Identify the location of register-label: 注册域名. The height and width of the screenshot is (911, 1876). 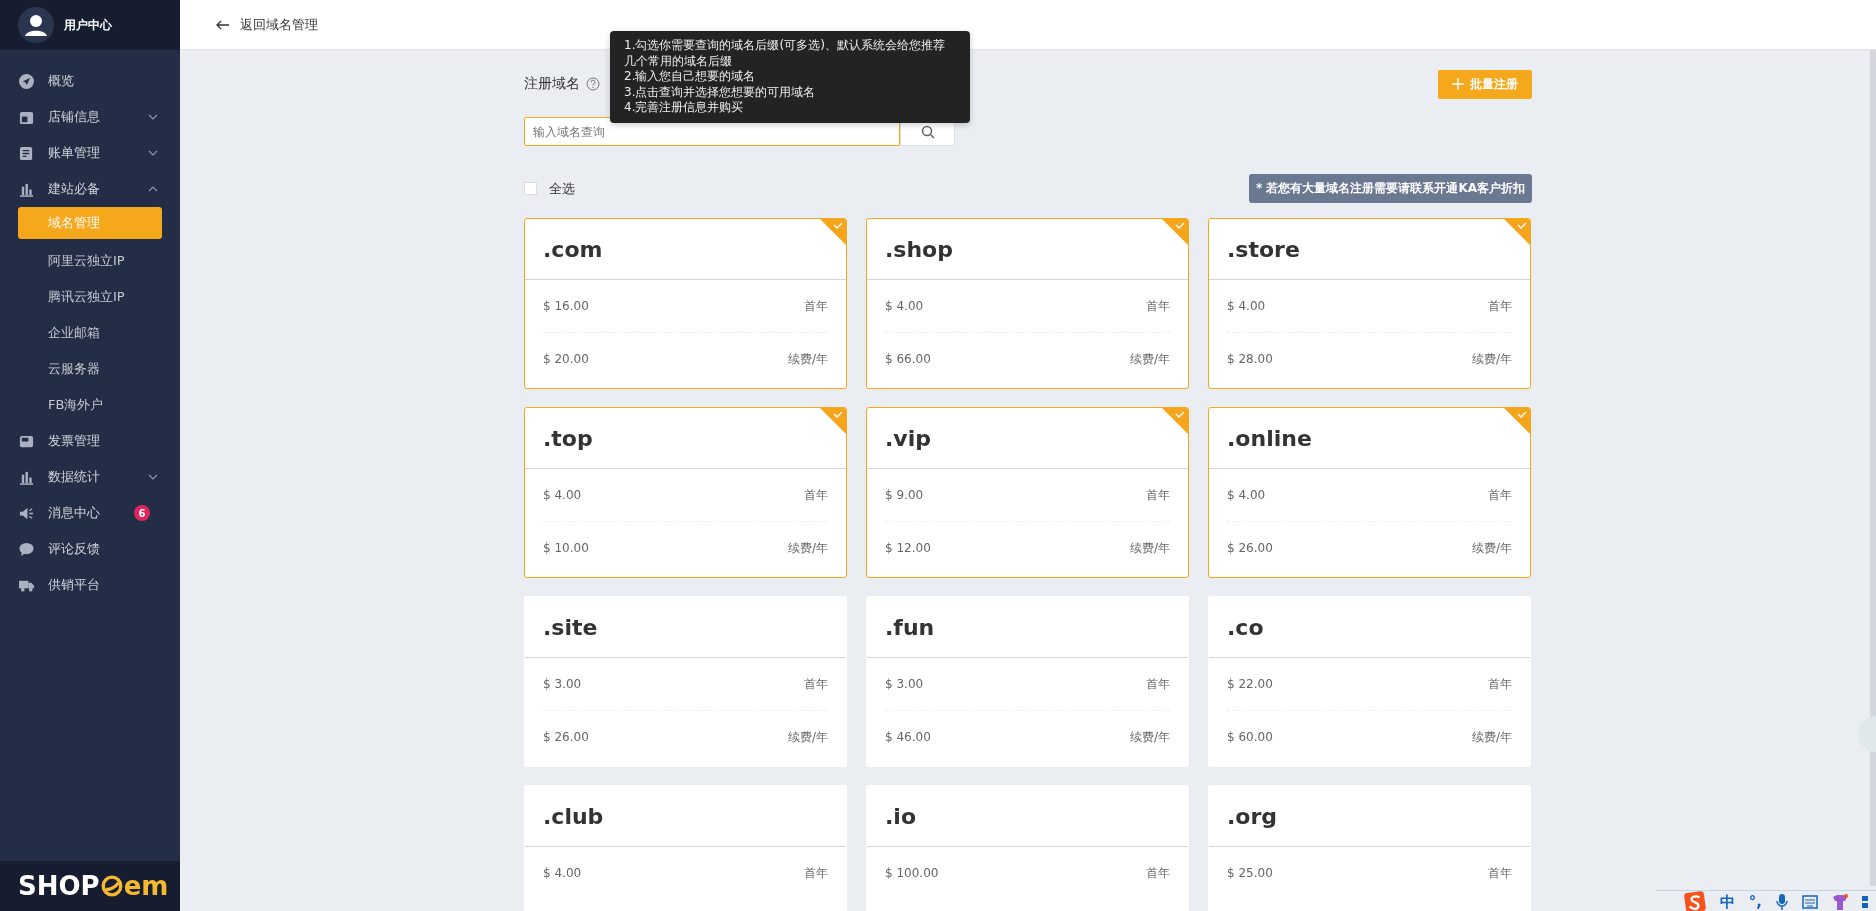
(552, 84).